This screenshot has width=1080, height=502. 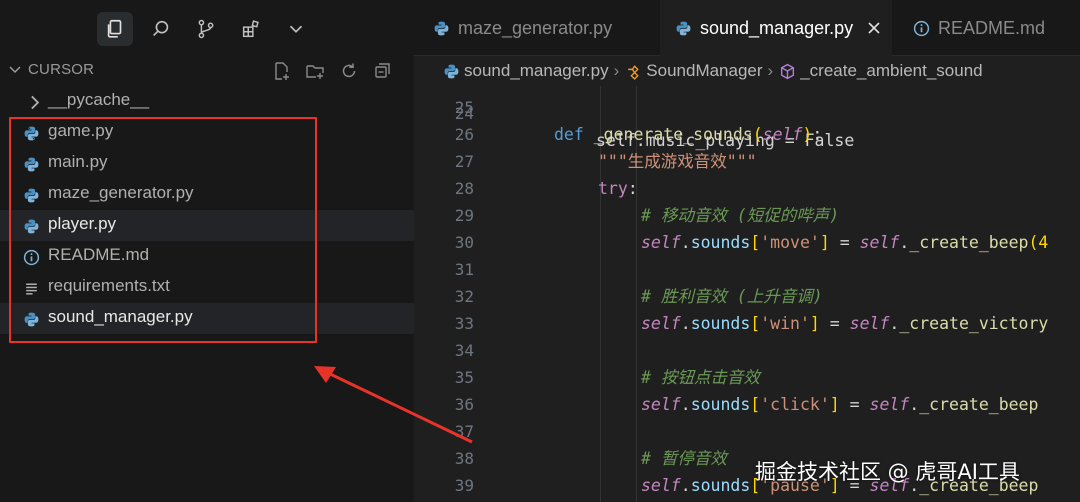 I want to click on code-text: # 暂停音效, so click(x=684, y=458).